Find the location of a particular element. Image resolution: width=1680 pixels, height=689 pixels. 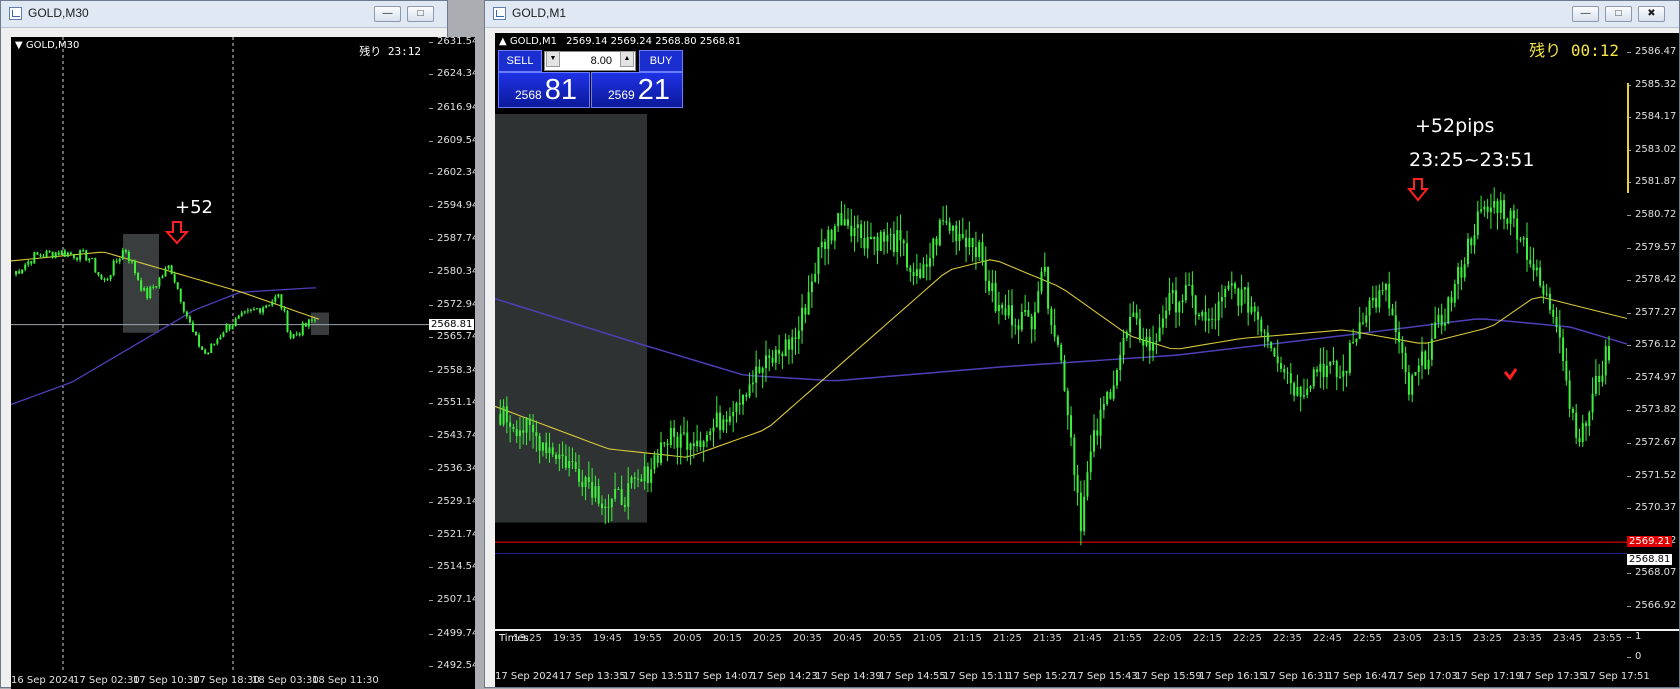

price-tick: 2529.14 is located at coordinates (452, 501).